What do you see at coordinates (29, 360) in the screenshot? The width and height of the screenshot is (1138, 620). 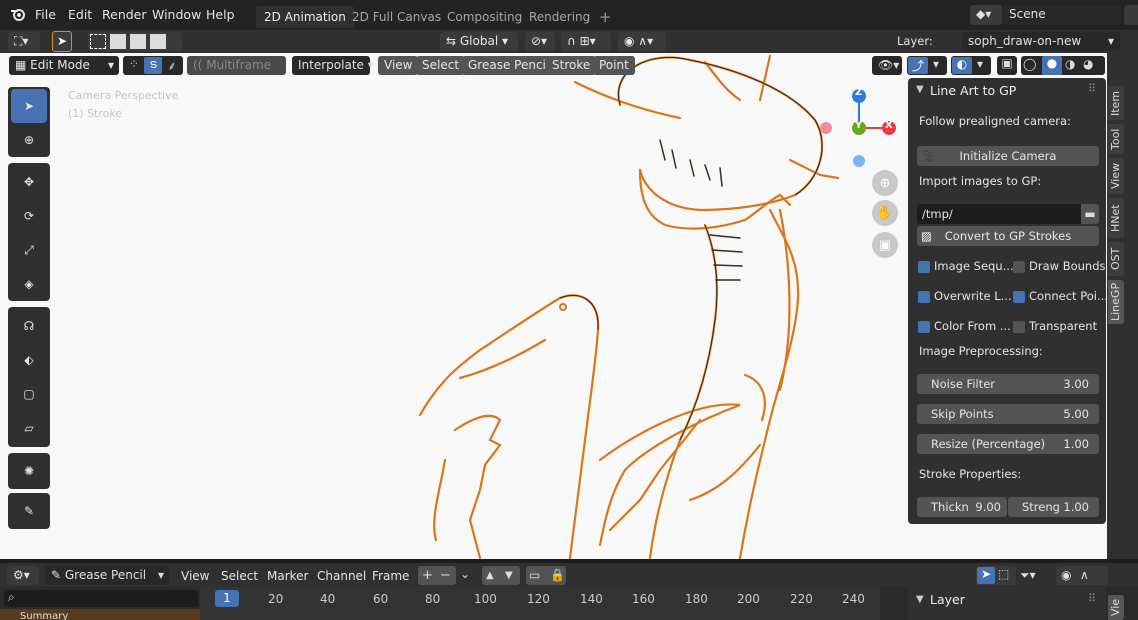 I see `shear-icon: ⬖` at bounding box center [29, 360].